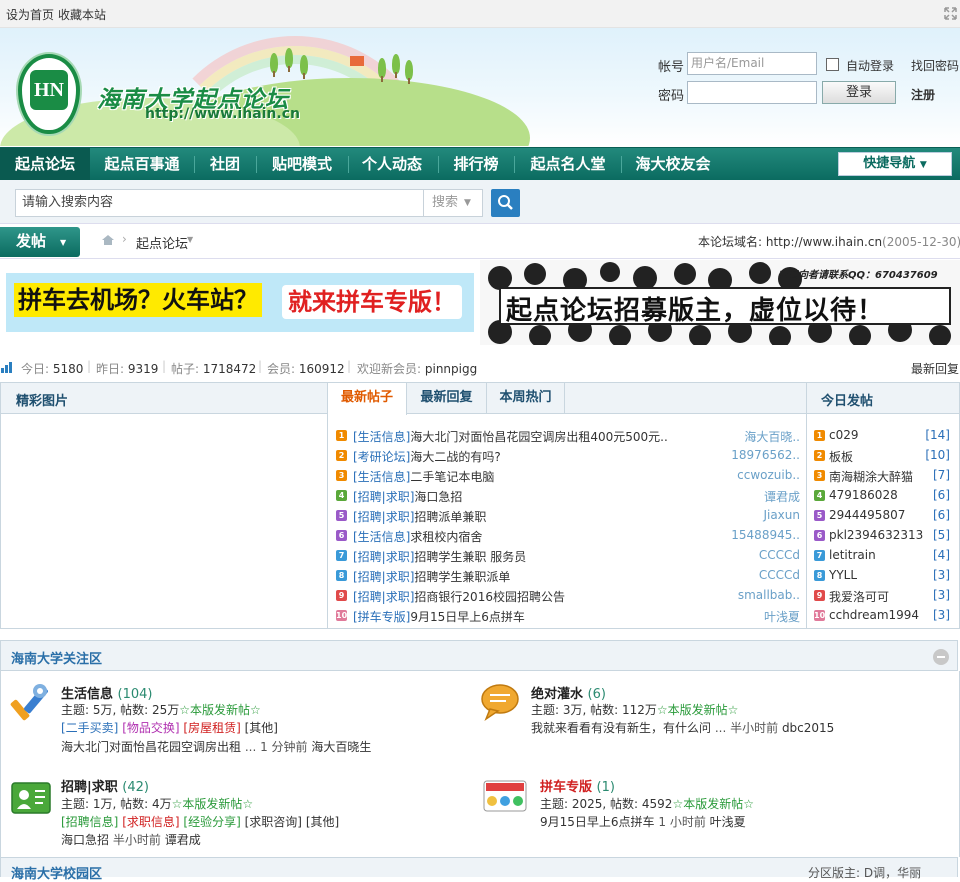  What do you see at coordinates (392, 164) in the screenshot?
I see `nav-item-activity: 个人动态` at bounding box center [392, 164].